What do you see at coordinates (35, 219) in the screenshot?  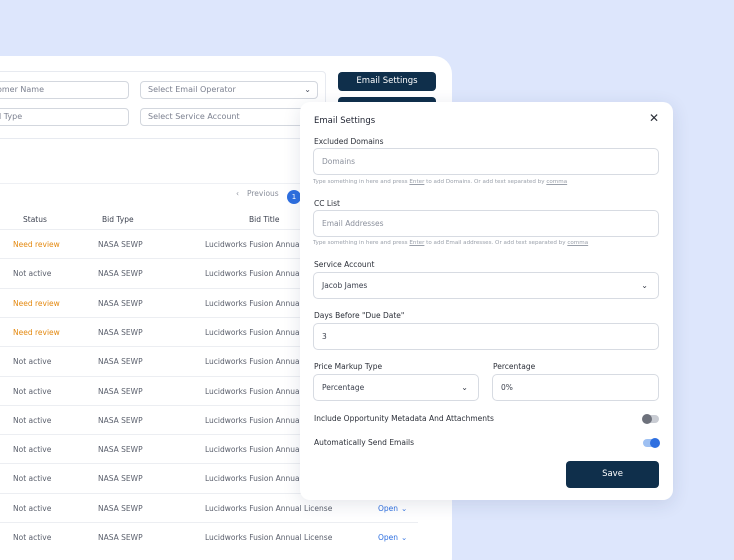 I see `column-header-status: Status` at bounding box center [35, 219].